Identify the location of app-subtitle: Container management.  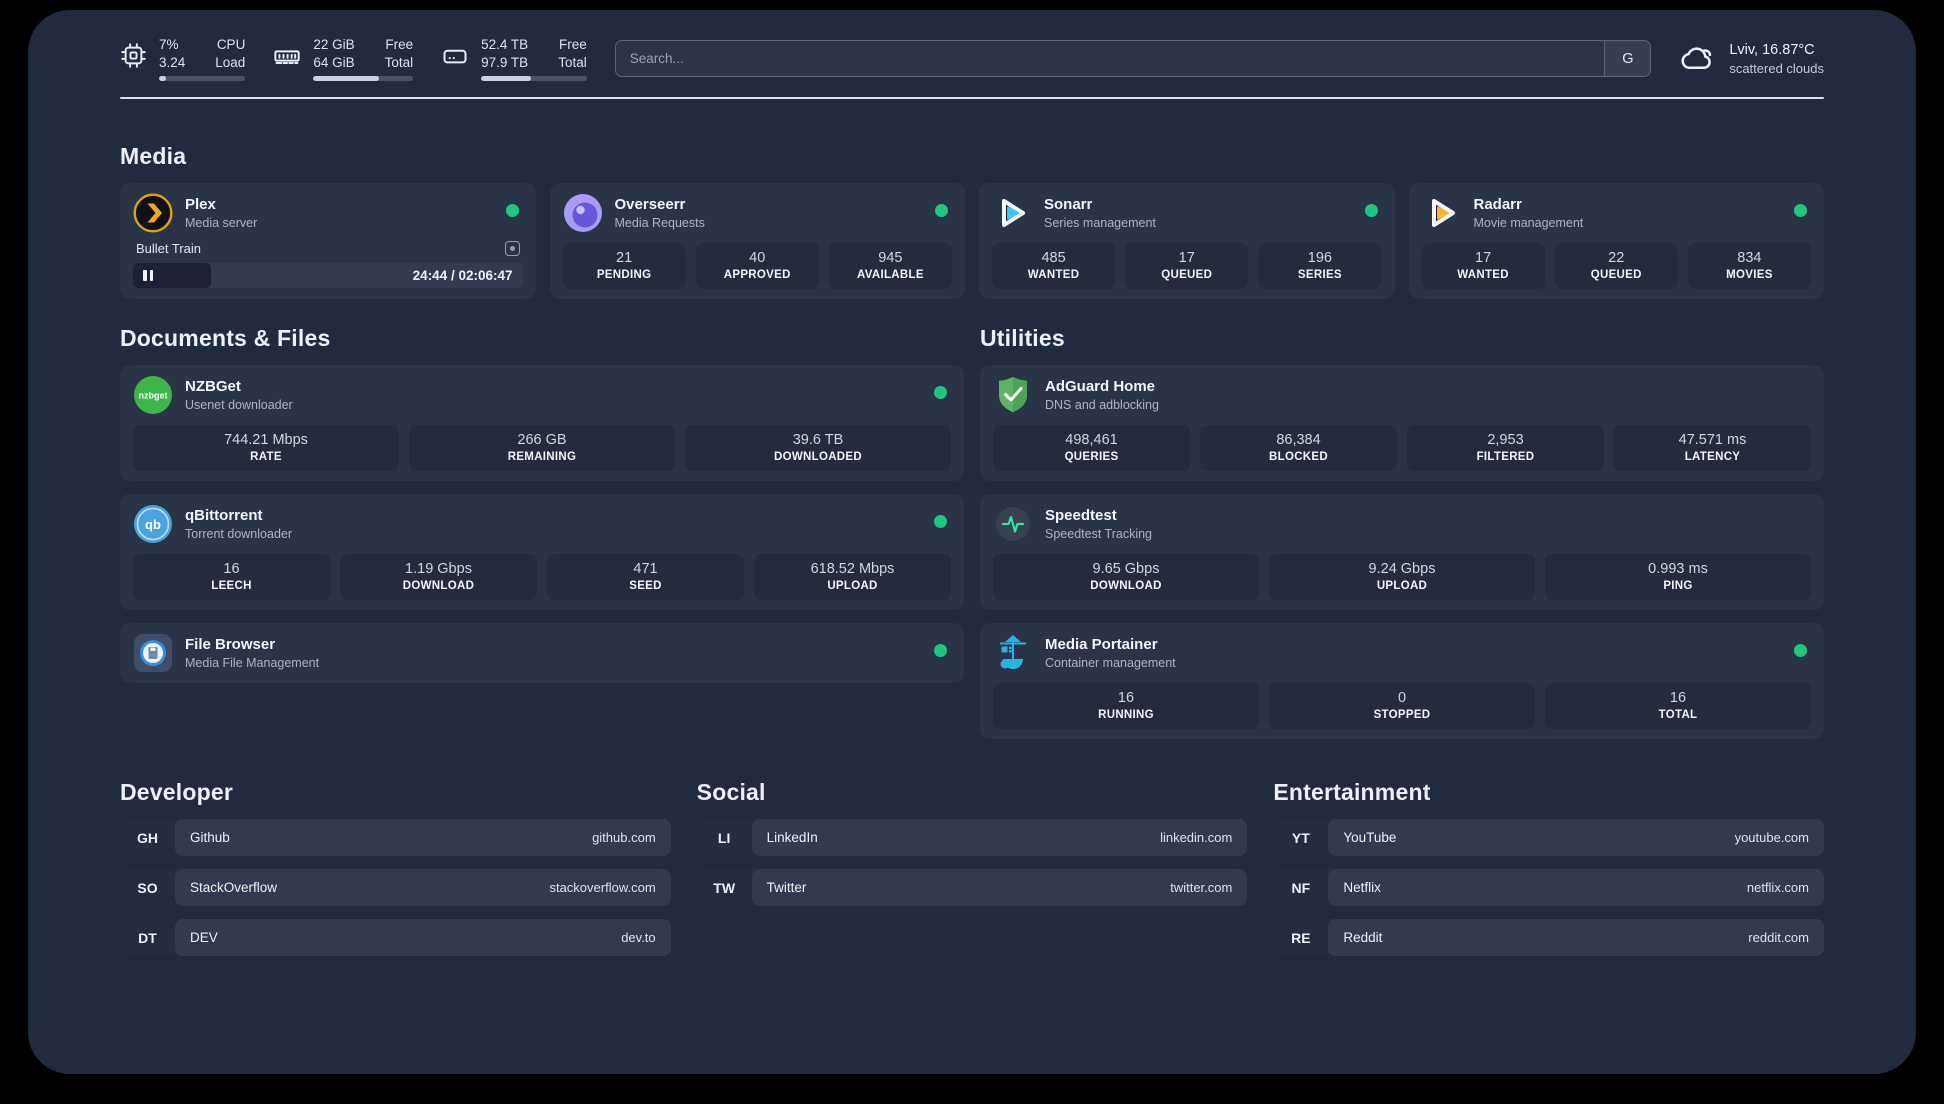
(1110, 663).